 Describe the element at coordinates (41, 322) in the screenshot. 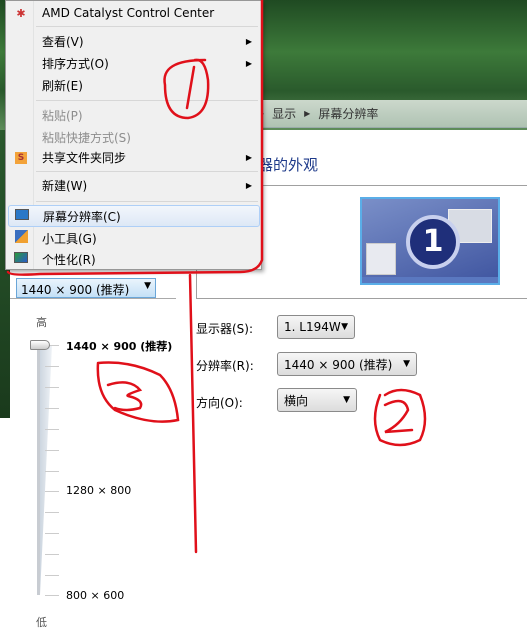

I see `slider-high-label: 高` at that location.